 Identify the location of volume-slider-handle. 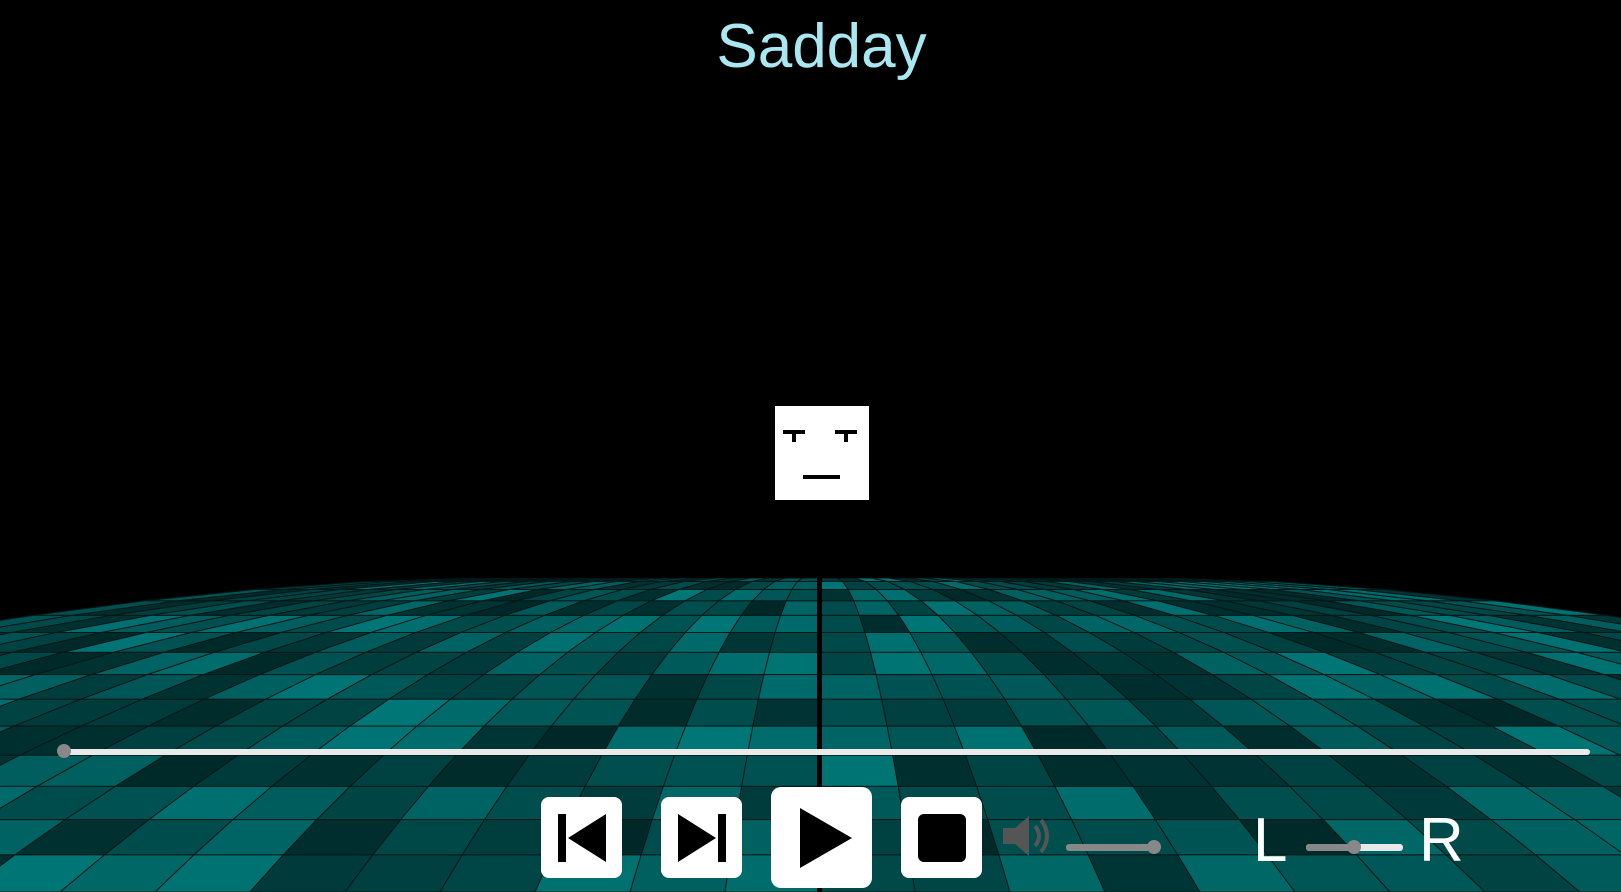
(1154, 847).